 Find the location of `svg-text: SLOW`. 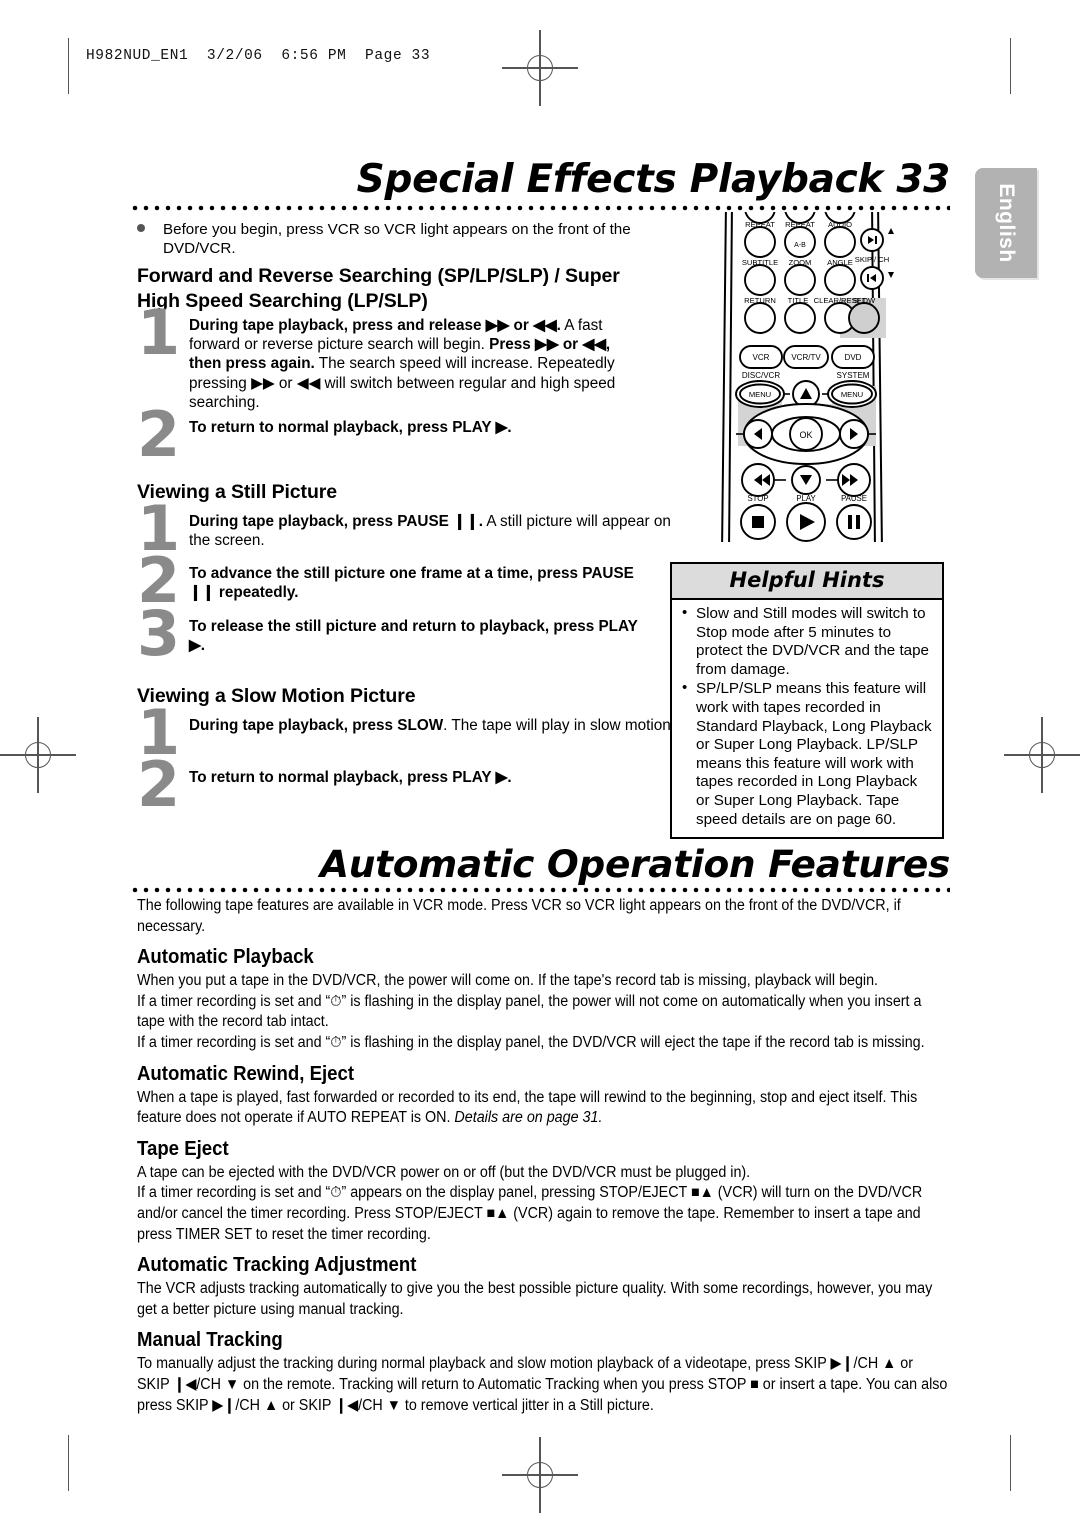

svg-text: SLOW is located at coordinates (864, 300).